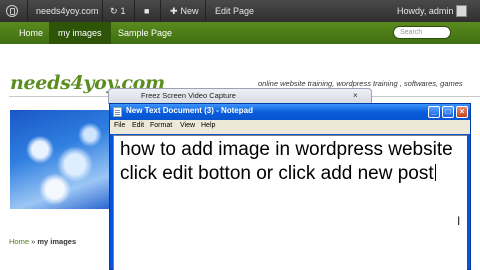 This screenshot has width=480, height=270. I want to click on header-image, so click(60, 159).